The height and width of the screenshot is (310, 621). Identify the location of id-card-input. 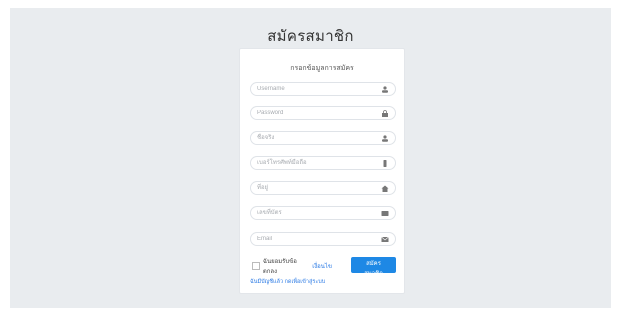
(317, 213).